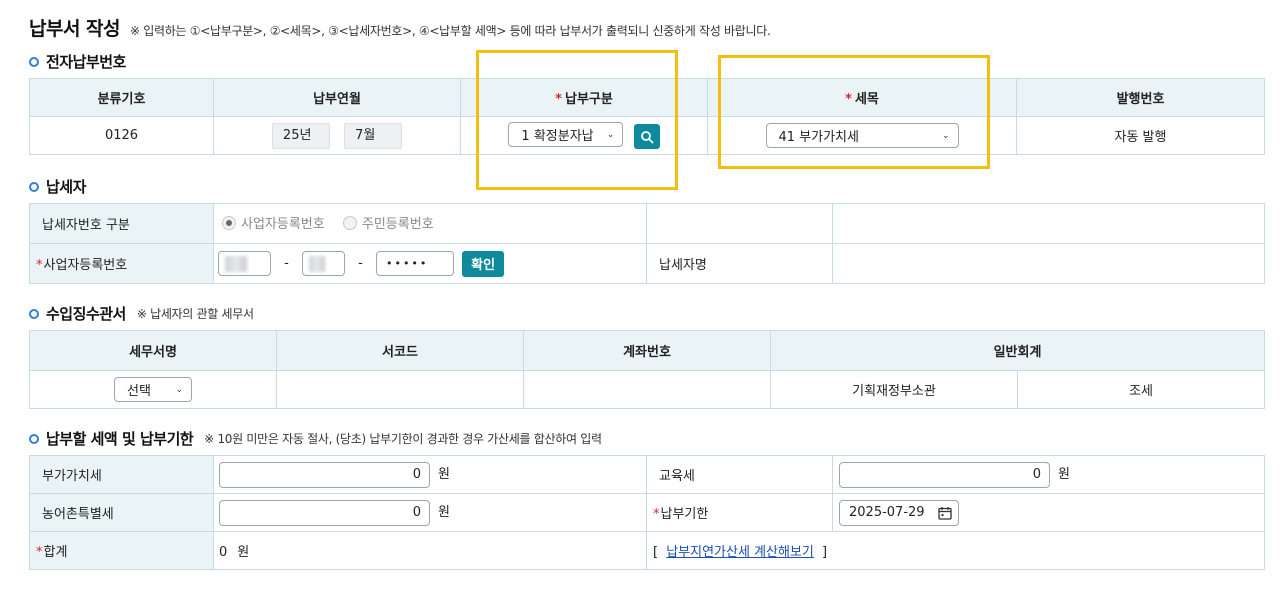 The image size is (1280, 601). Describe the element at coordinates (121, 474) in the screenshot. I see `vat-label: 부가가치세` at that location.